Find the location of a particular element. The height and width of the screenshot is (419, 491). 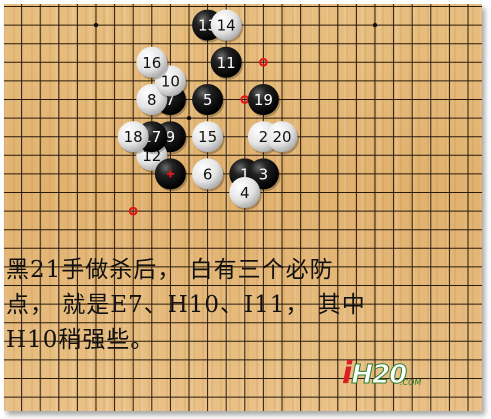

black-stone: 19 is located at coordinates (264, 100).